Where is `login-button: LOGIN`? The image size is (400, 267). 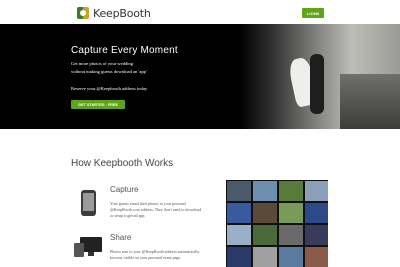
login-button: LOGIN is located at coordinates (313, 13).